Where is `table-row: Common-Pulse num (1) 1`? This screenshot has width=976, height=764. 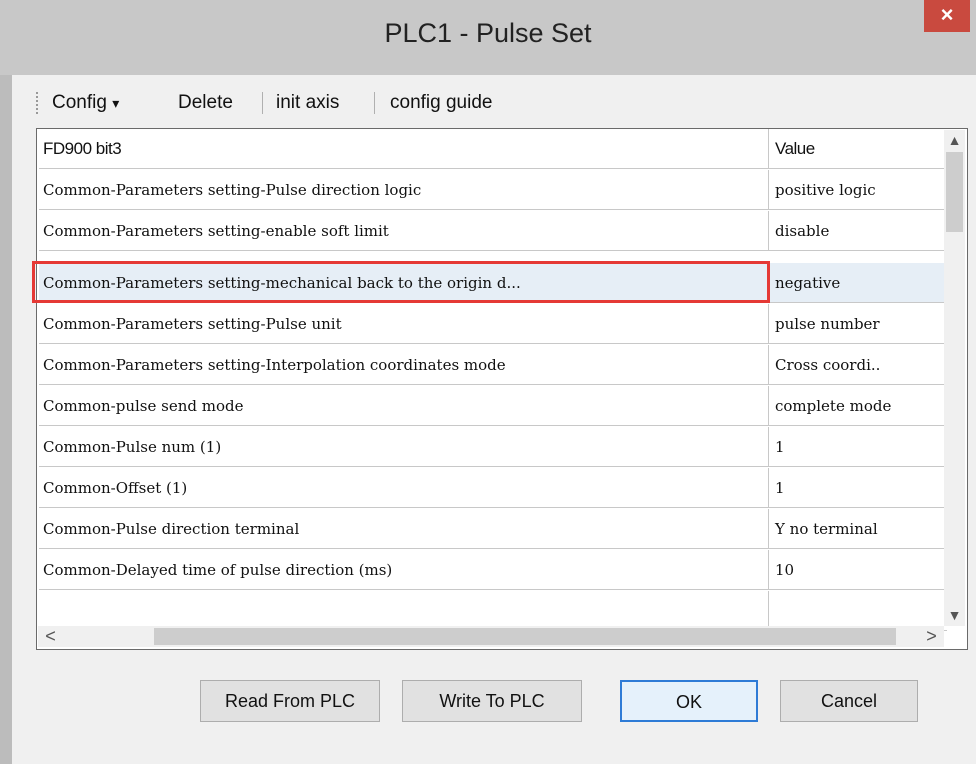
table-row: Common-Pulse num (1) 1 is located at coordinates (493, 447).